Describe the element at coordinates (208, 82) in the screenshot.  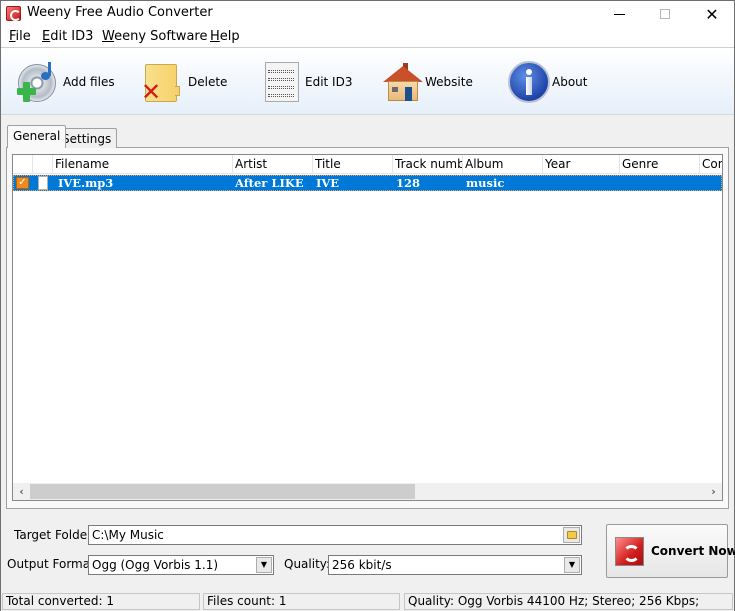
I see `delete-label: Delete` at that location.